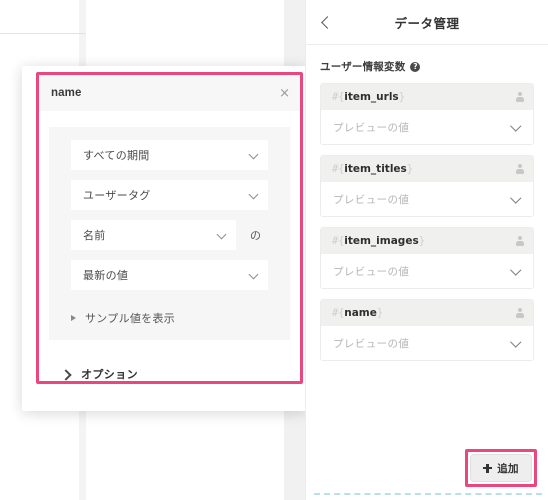 The image size is (548, 500). I want to click on variable-card-header: #{item_images}, so click(427, 241).